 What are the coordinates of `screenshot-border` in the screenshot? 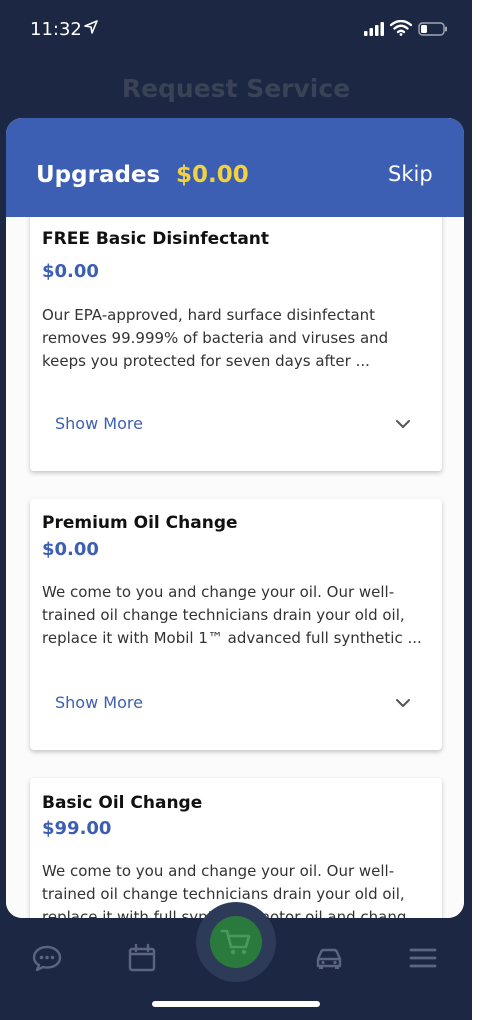 It's located at (478, 510).